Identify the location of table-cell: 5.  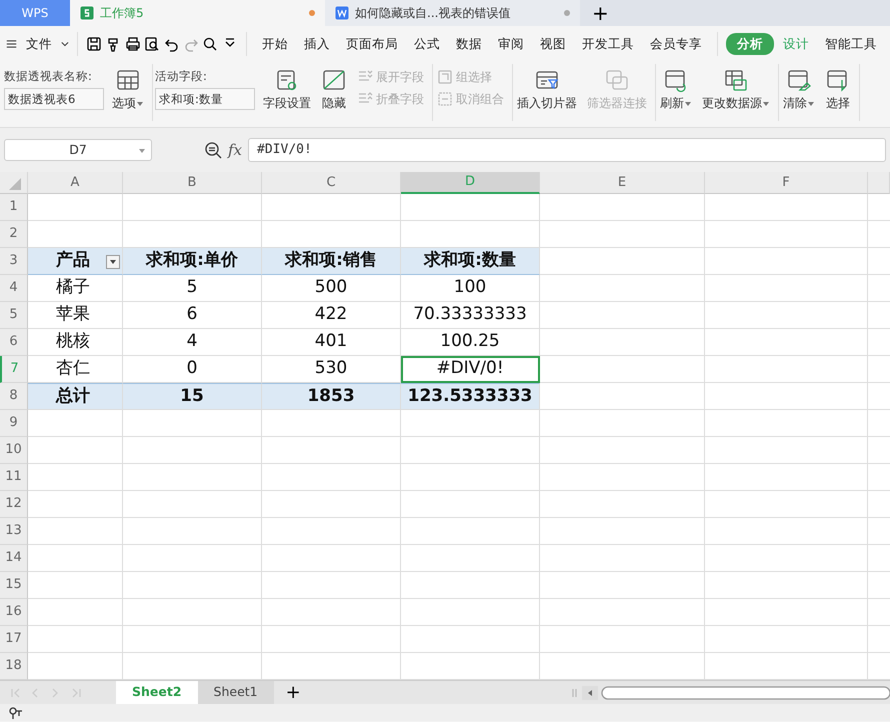
(192, 288).